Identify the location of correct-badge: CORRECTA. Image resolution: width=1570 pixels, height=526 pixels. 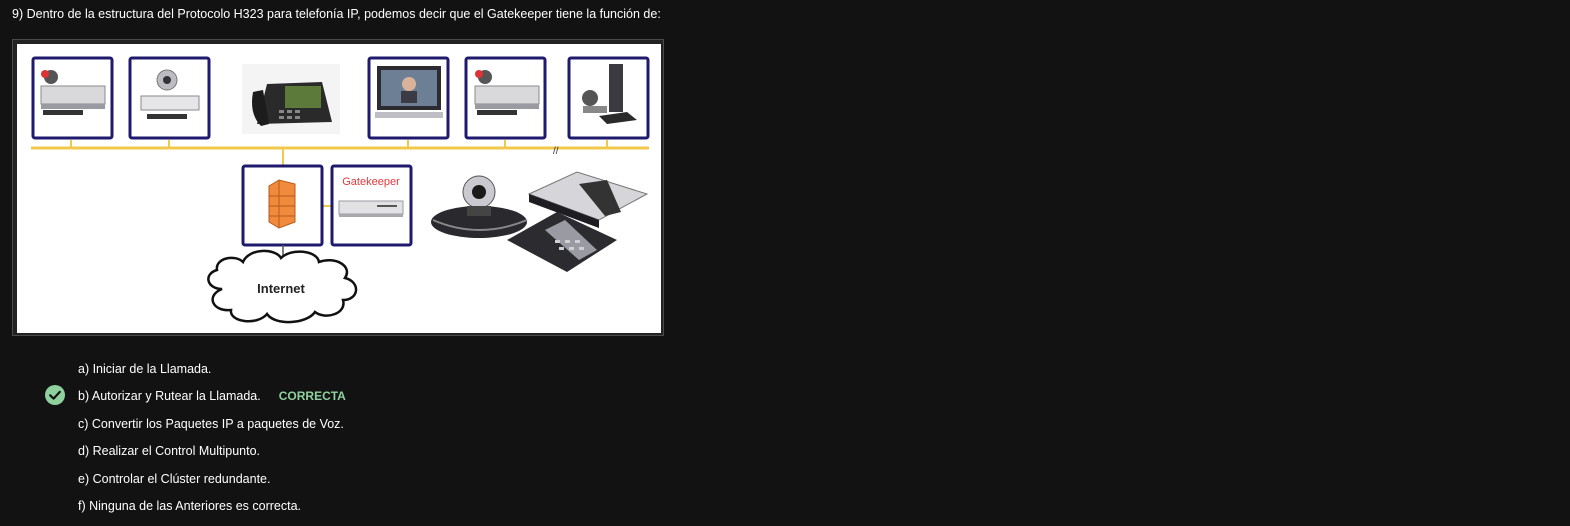
(312, 396).